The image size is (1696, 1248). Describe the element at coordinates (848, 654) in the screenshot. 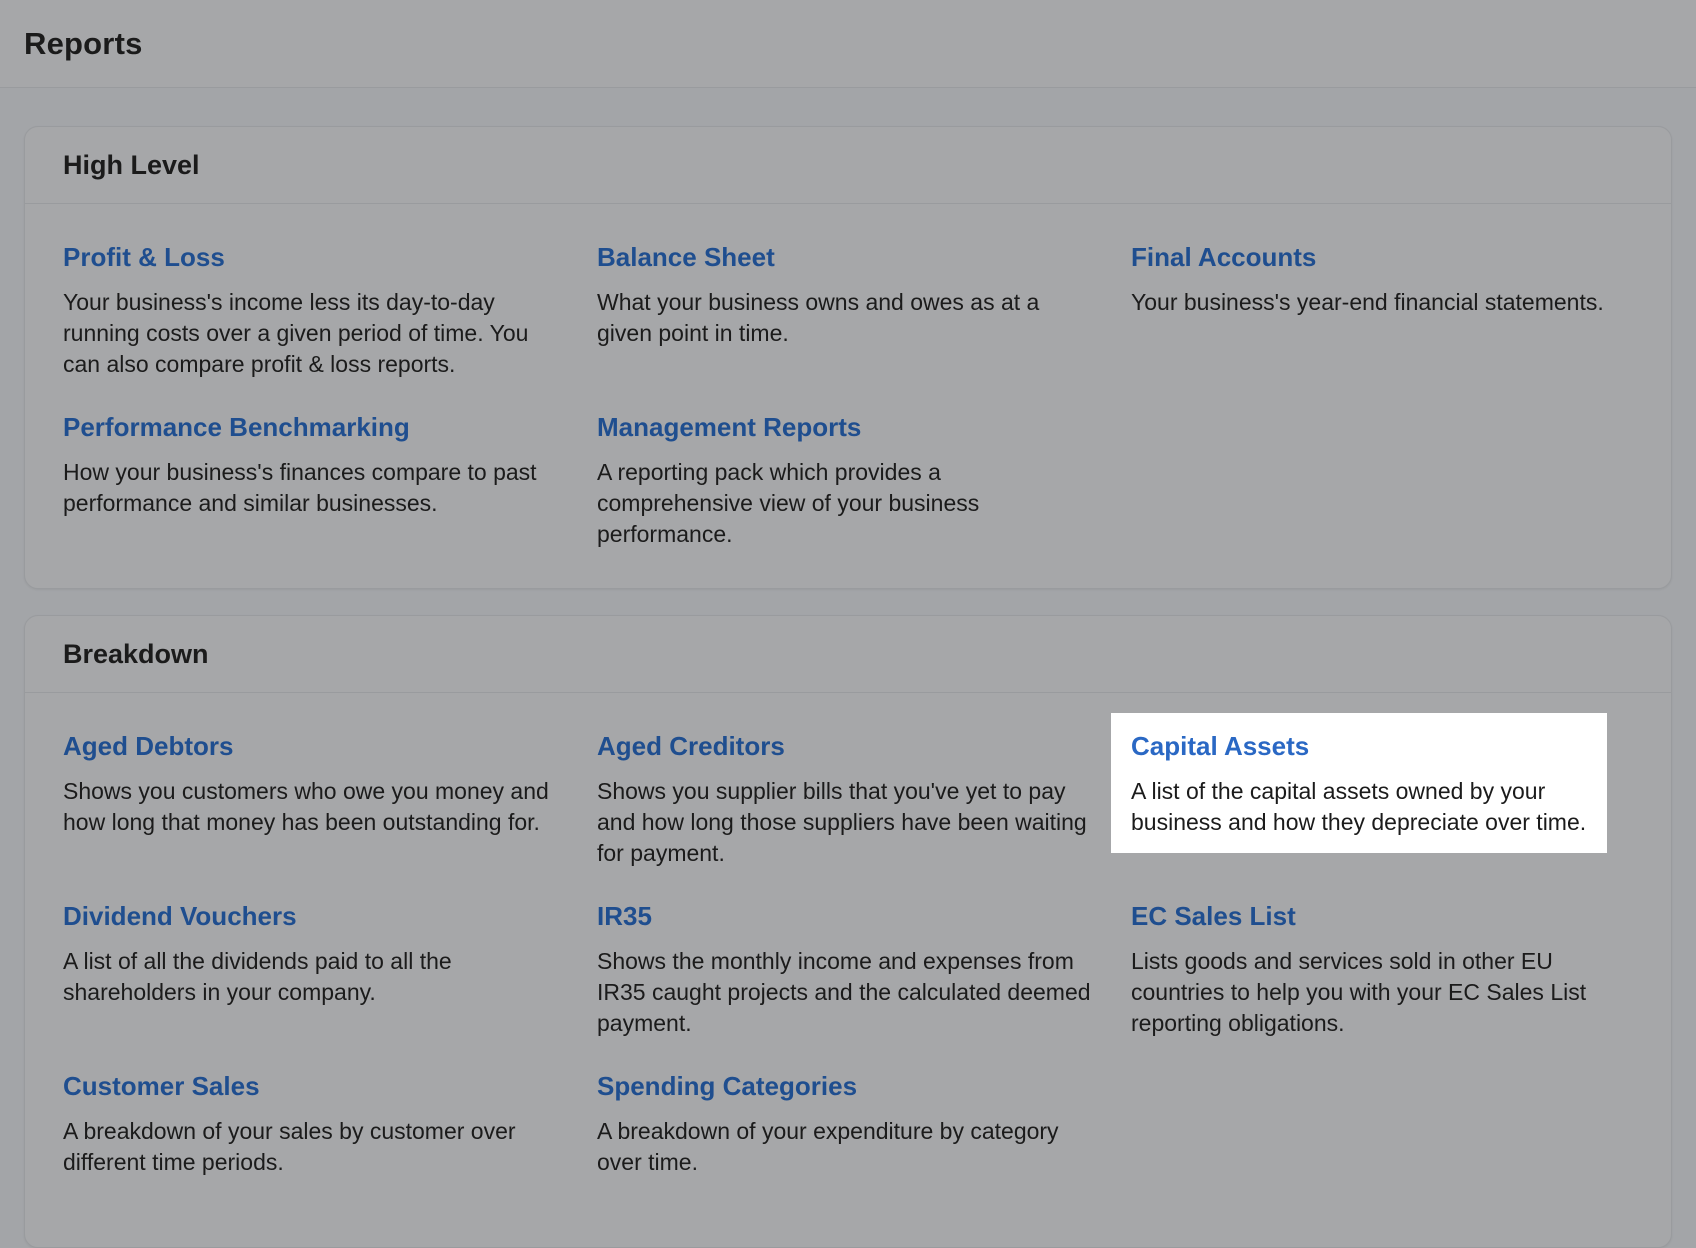

I see `section-header: Breakdown` at that location.